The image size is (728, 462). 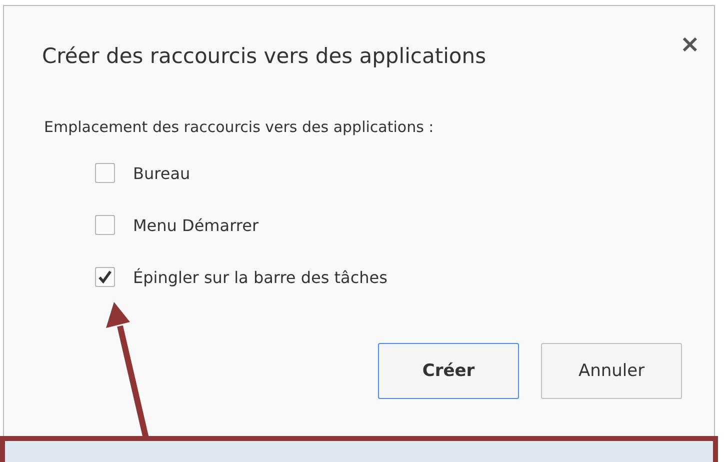 What do you see at coordinates (690, 44) in the screenshot?
I see `close-button: ×` at bounding box center [690, 44].